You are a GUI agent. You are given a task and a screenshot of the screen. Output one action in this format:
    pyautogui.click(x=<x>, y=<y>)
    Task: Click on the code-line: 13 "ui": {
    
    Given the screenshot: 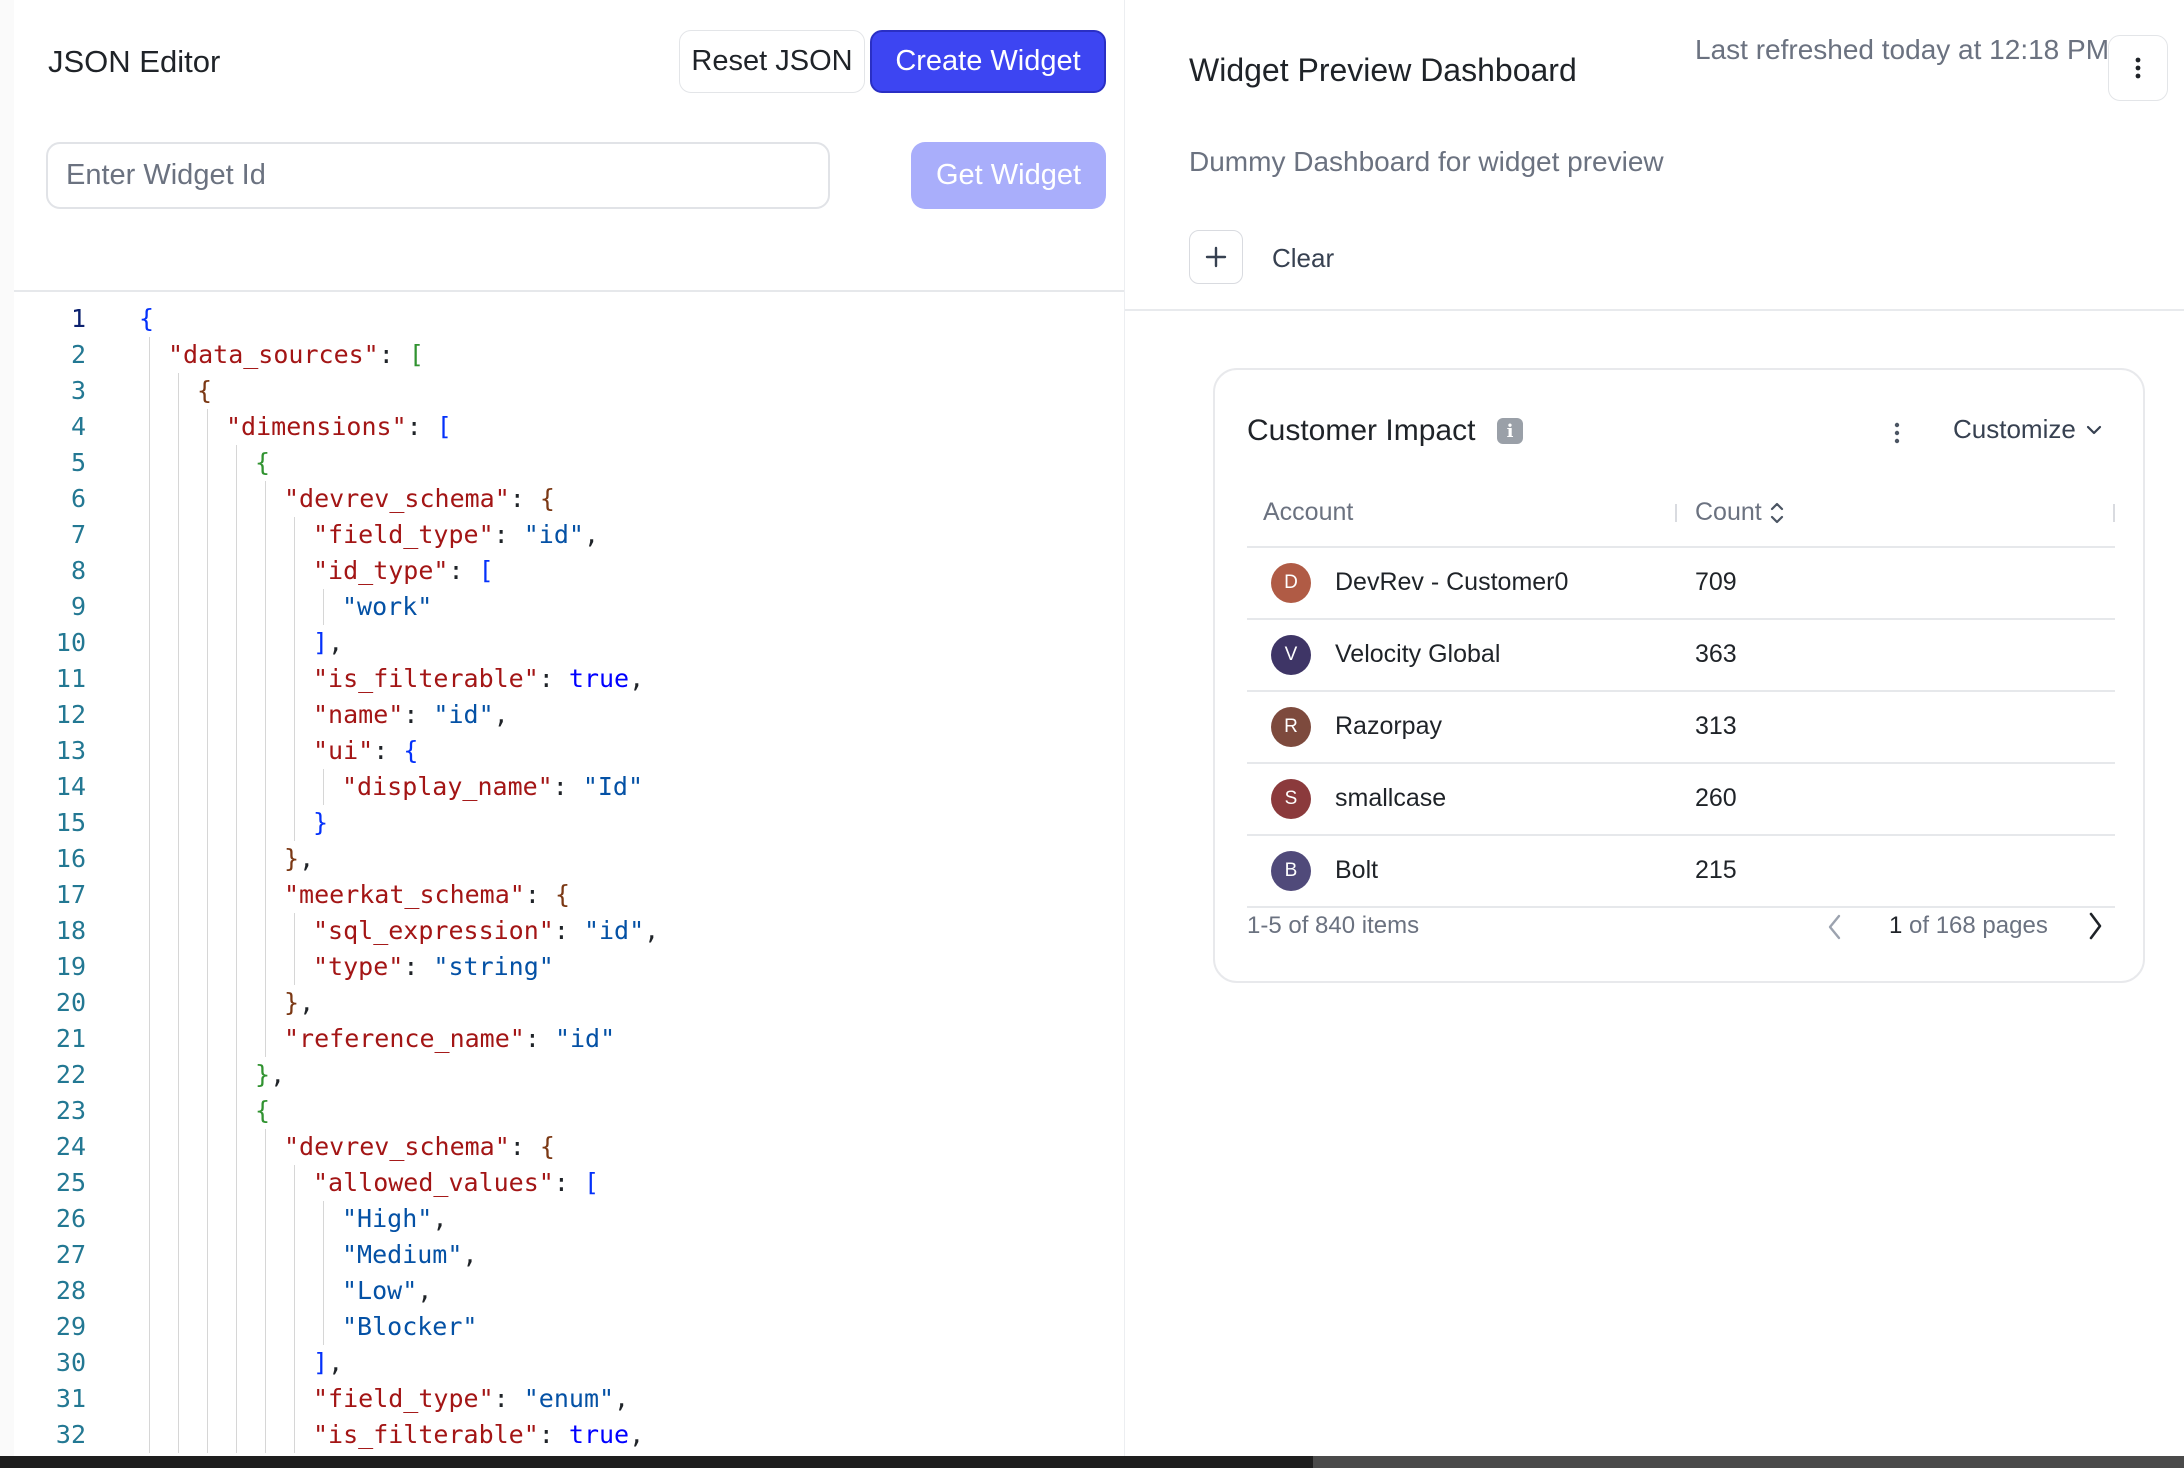 What is the action you would take?
    pyautogui.click(x=569, y=751)
    